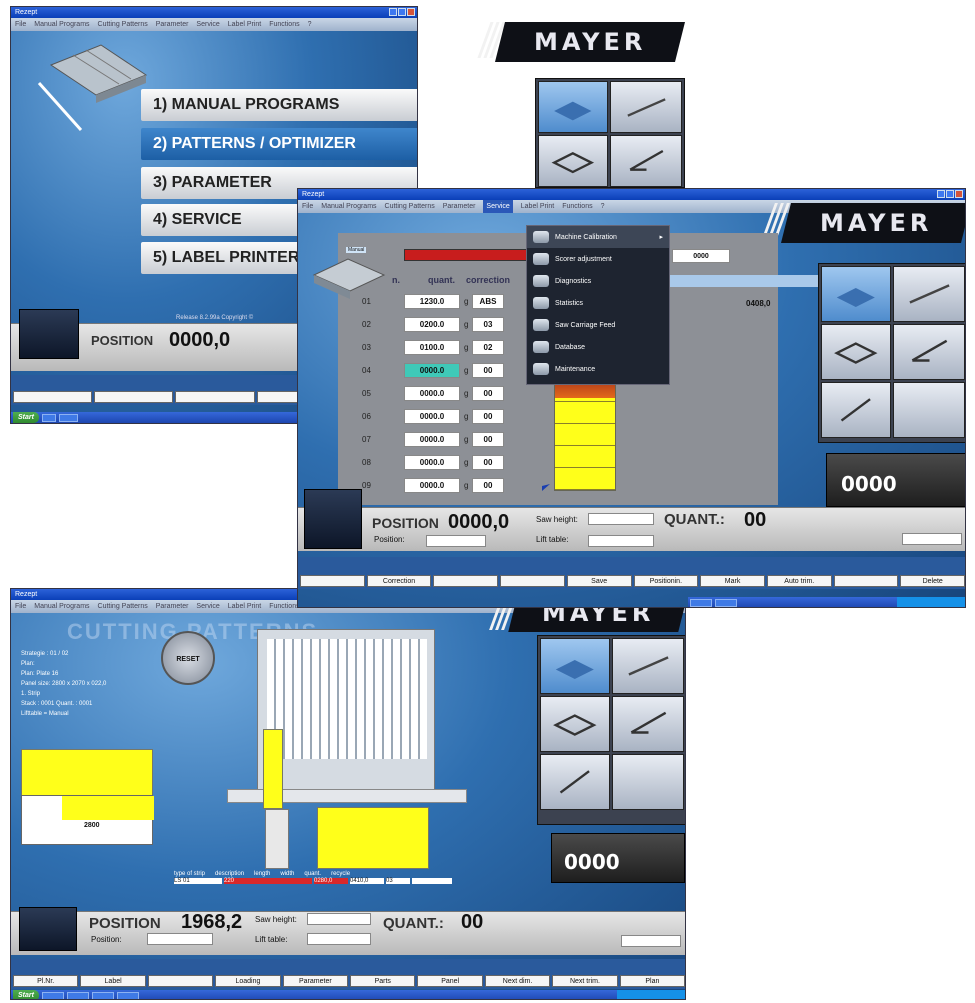 The width and height of the screenshot is (975, 1003). I want to click on fkey-pl-nr: Pl.Nr., so click(46, 981).